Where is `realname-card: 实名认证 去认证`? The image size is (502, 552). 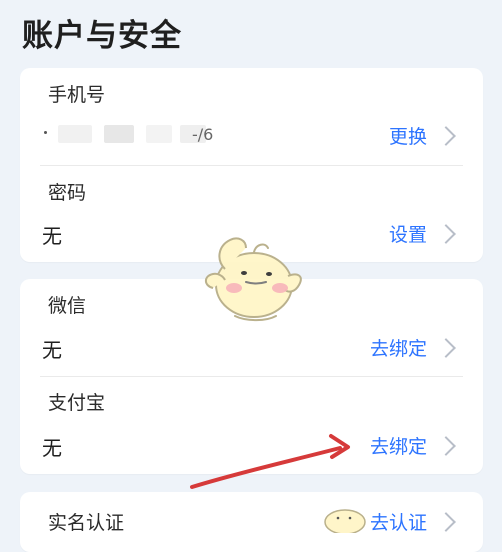
realname-card: 实名认证 去认证 is located at coordinates (251, 522).